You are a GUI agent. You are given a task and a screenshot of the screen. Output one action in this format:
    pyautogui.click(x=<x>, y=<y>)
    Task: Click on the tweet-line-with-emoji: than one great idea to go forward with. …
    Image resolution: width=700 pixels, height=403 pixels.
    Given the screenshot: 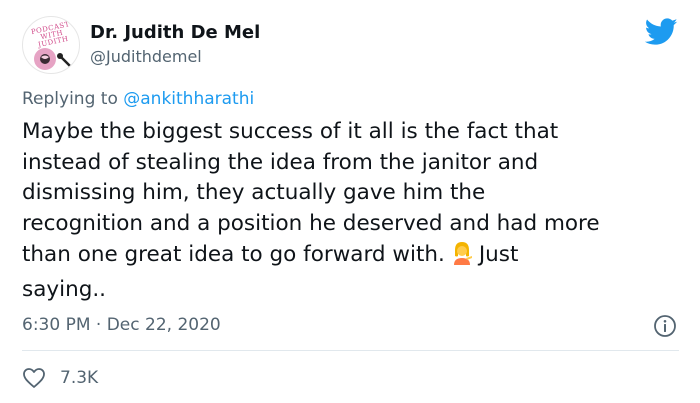 What is the action you would take?
    pyautogui.click(x=352, y=257)
    